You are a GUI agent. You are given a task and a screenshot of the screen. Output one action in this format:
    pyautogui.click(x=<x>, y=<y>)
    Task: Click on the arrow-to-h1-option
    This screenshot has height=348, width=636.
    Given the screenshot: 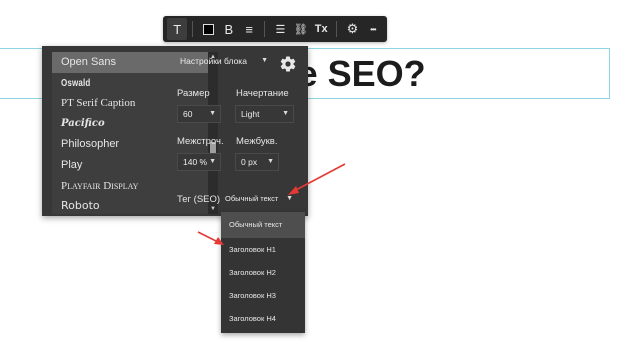 What is the action you would take?
    pyautogui.click(x=210, y=238)
    